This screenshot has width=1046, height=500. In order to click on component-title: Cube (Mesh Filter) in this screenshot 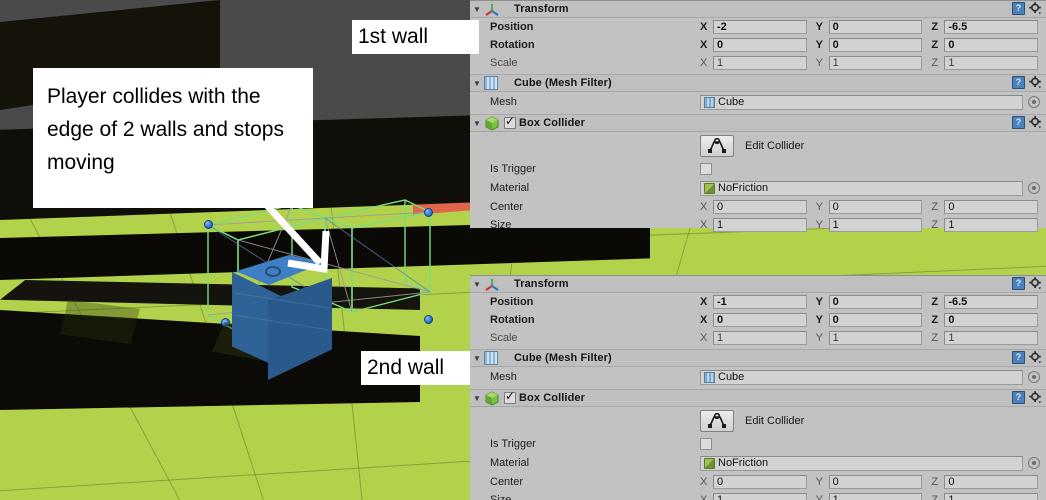, I will do `click(563, 358)`.